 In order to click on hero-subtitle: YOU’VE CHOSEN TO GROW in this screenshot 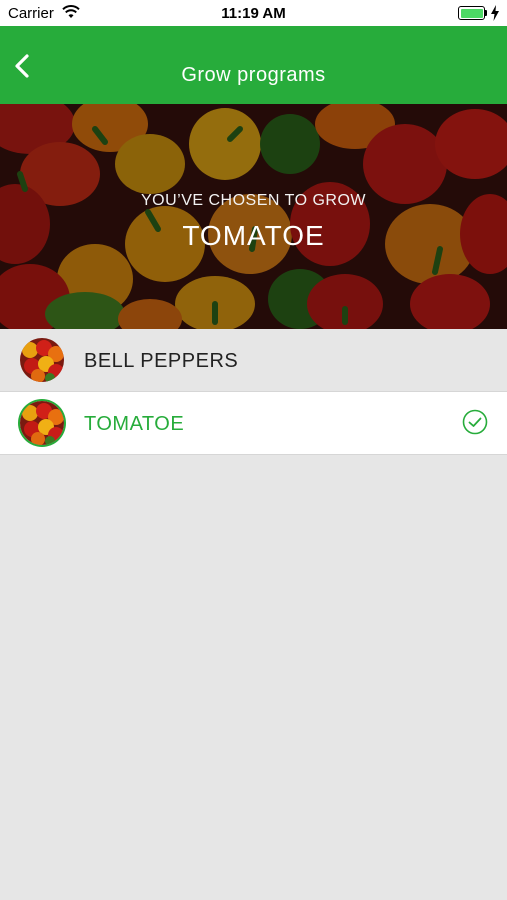, I will do `click(253, 200)`.